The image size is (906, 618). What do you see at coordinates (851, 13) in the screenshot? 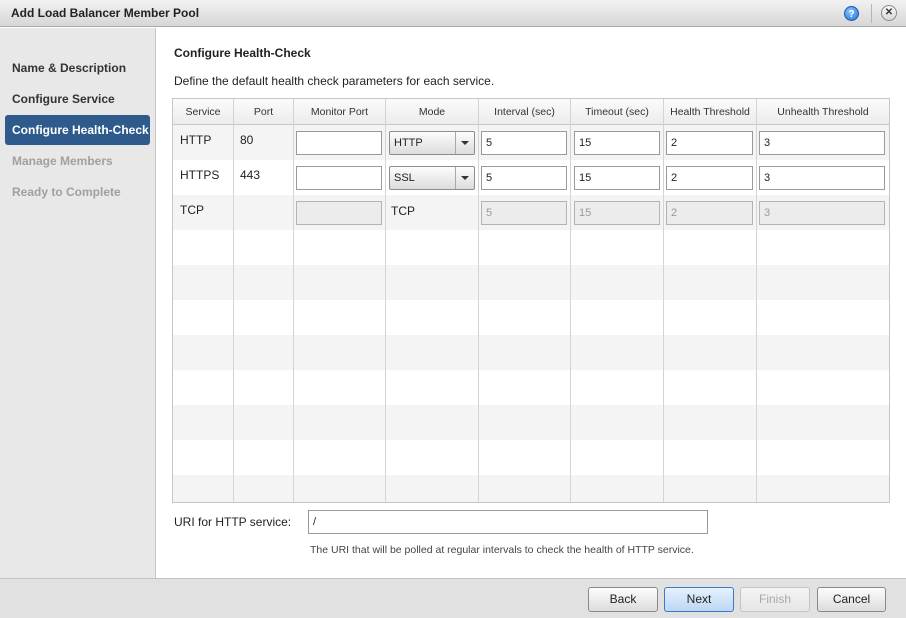
I see `help-icon: ?` at bounding box center [851, 13].